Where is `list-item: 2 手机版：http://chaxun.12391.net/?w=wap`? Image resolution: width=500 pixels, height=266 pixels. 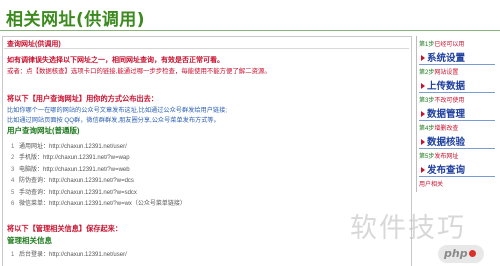
list-item: 2 手机版：http://chaxun.12391.net/?w=wap is located at coordinates (98, 158).